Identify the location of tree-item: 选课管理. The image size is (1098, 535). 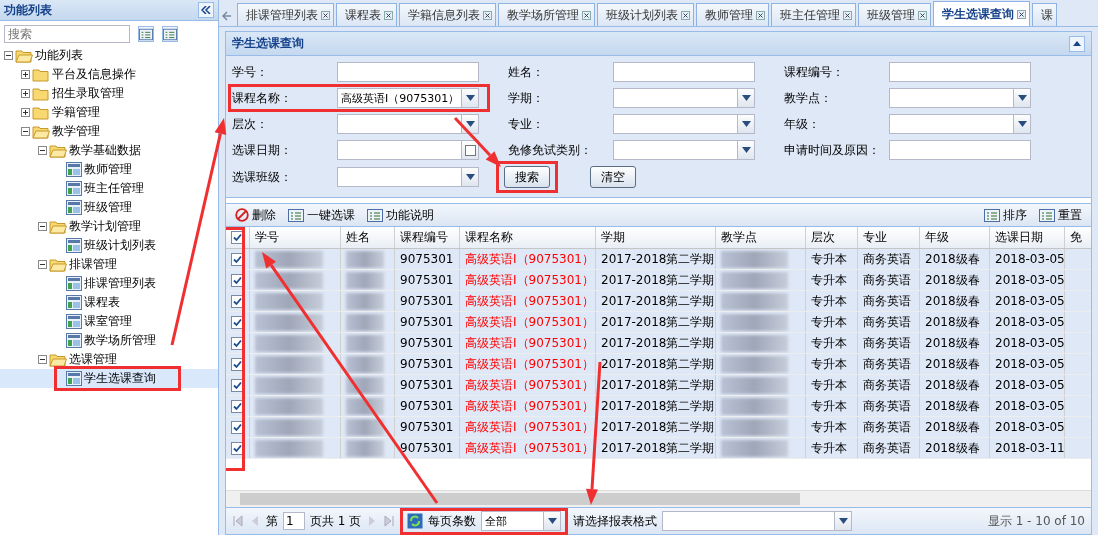
(109, 359).